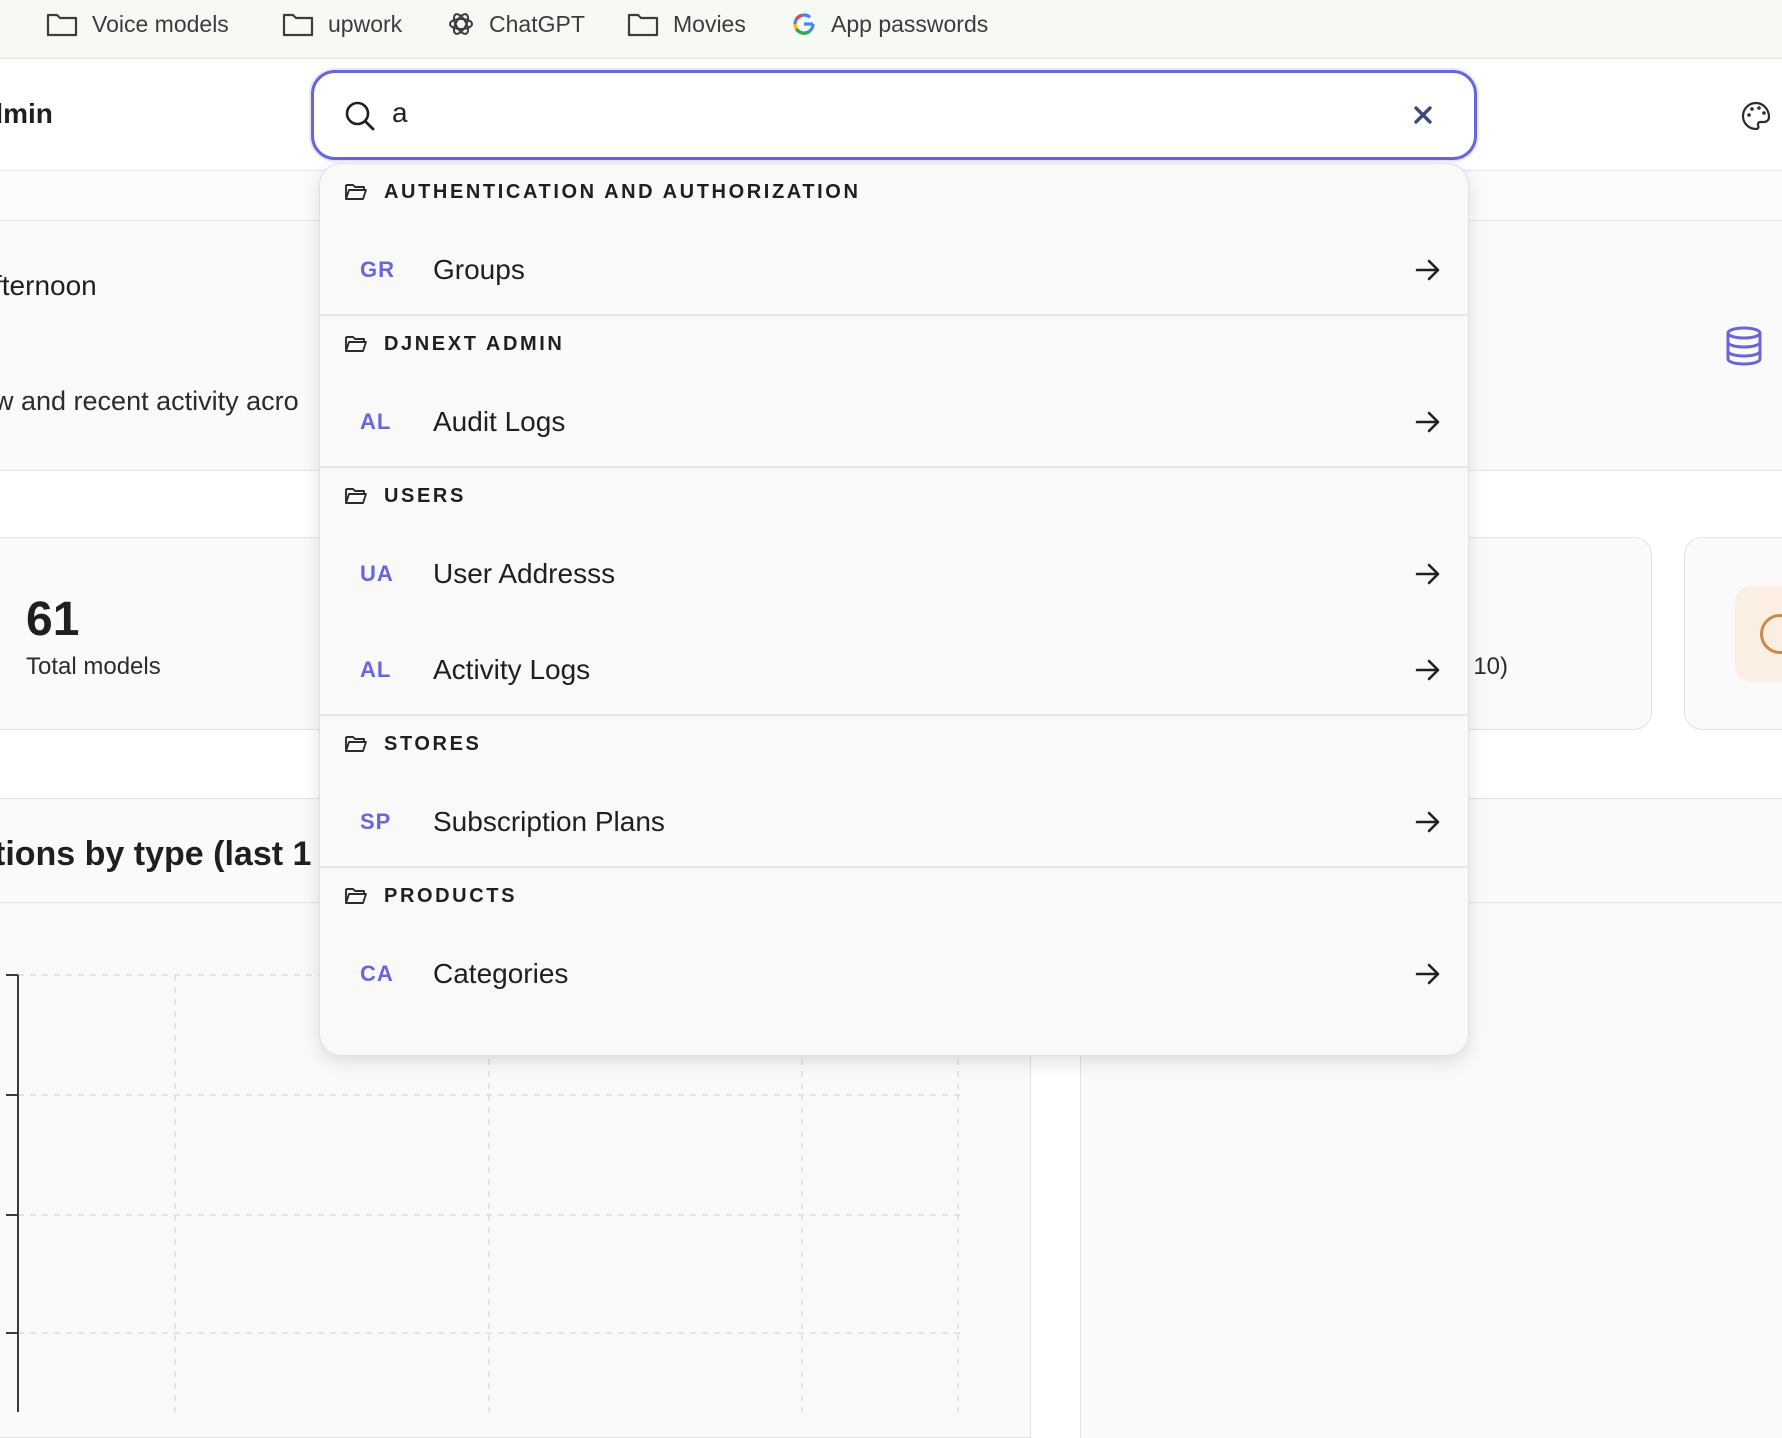 Image resolution: width=1782 pixels, height=1438 pixels. Describe the element at coordinates (433, 743) in the screenshot. I see `result-group-title: STORES` at that location.